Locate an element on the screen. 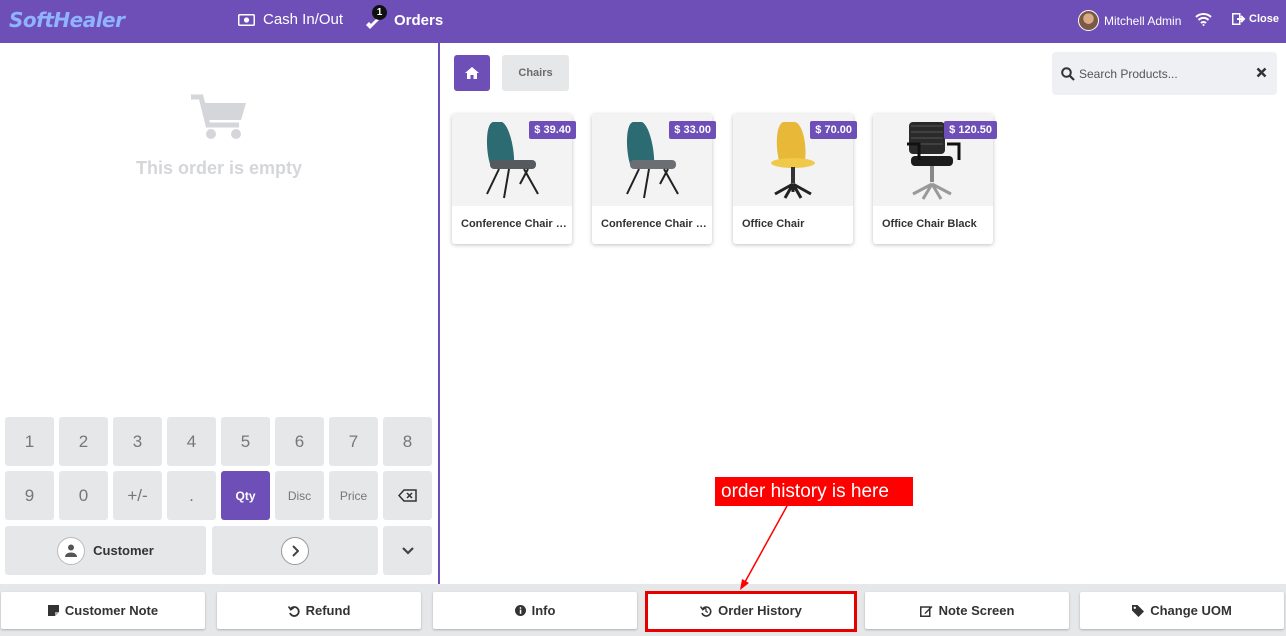 The width and height of the screenshot is (1286, 636). note-screen-label: Note Screen is located at coordinates (976, 610).